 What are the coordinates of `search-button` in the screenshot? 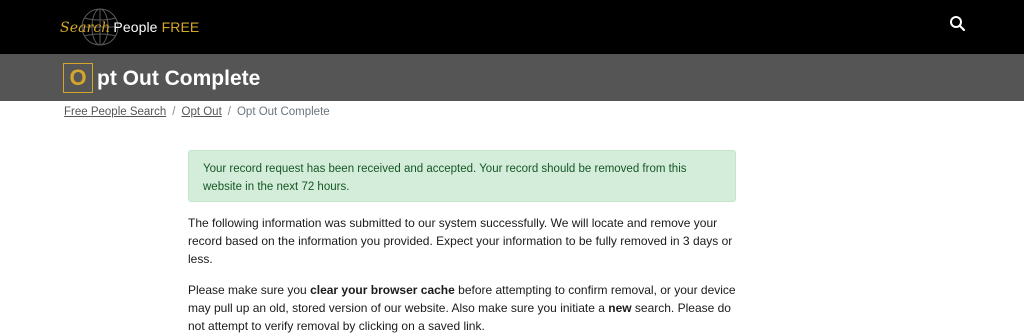 It's located at (958, 24).